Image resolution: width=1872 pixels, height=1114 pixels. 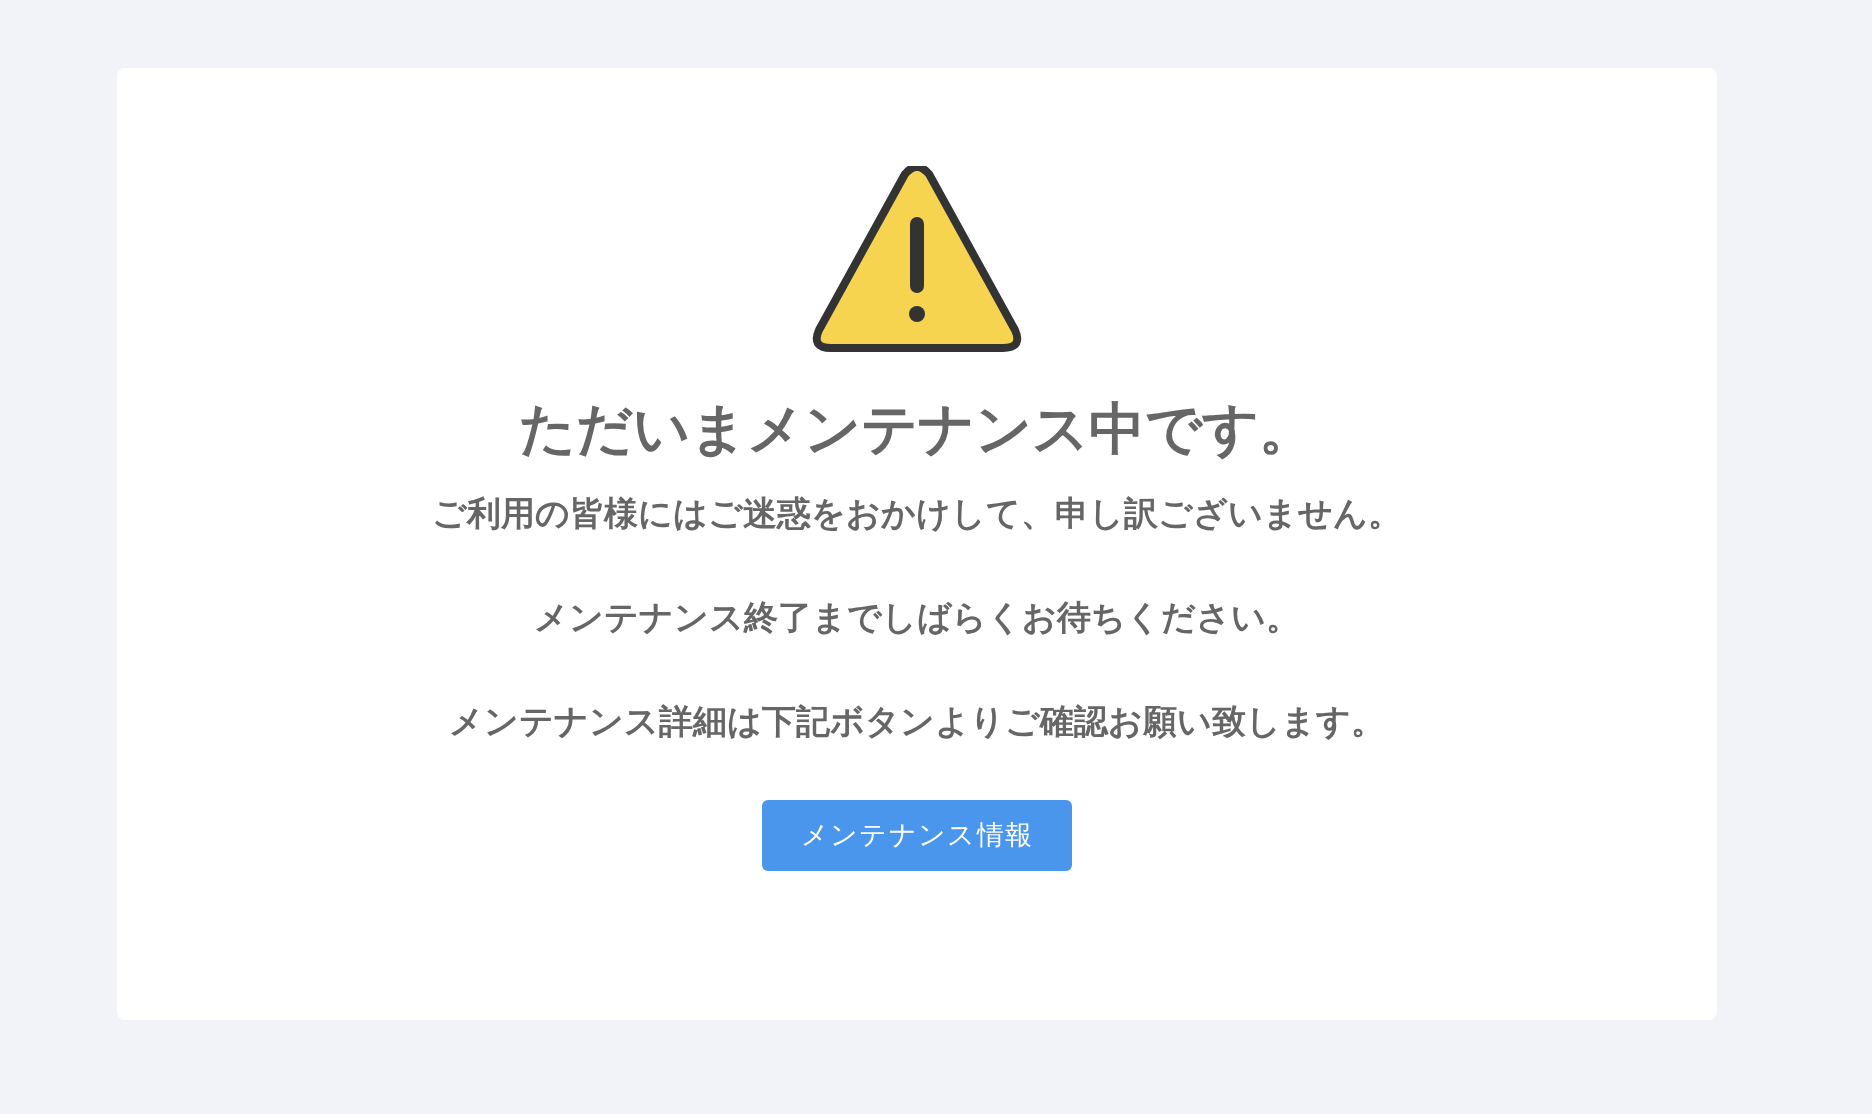 What do you see at coordinates (917, 429) in the screenshot?
I see `heading: ただいまメンテナンス中です。` at bounding box center [917, 429].